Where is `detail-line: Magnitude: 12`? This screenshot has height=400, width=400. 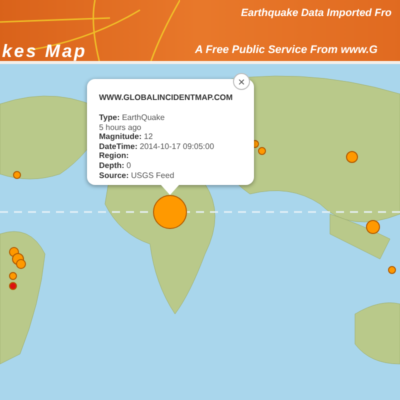
detail-line: Magnitude: 12 is located at coordinates (126, 137).